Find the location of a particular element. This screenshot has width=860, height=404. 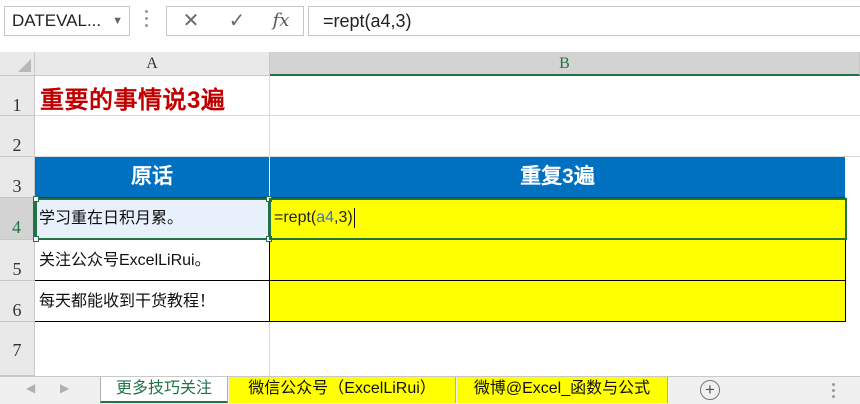

enter-icon: ✓ is located at coordinates (237, 21).